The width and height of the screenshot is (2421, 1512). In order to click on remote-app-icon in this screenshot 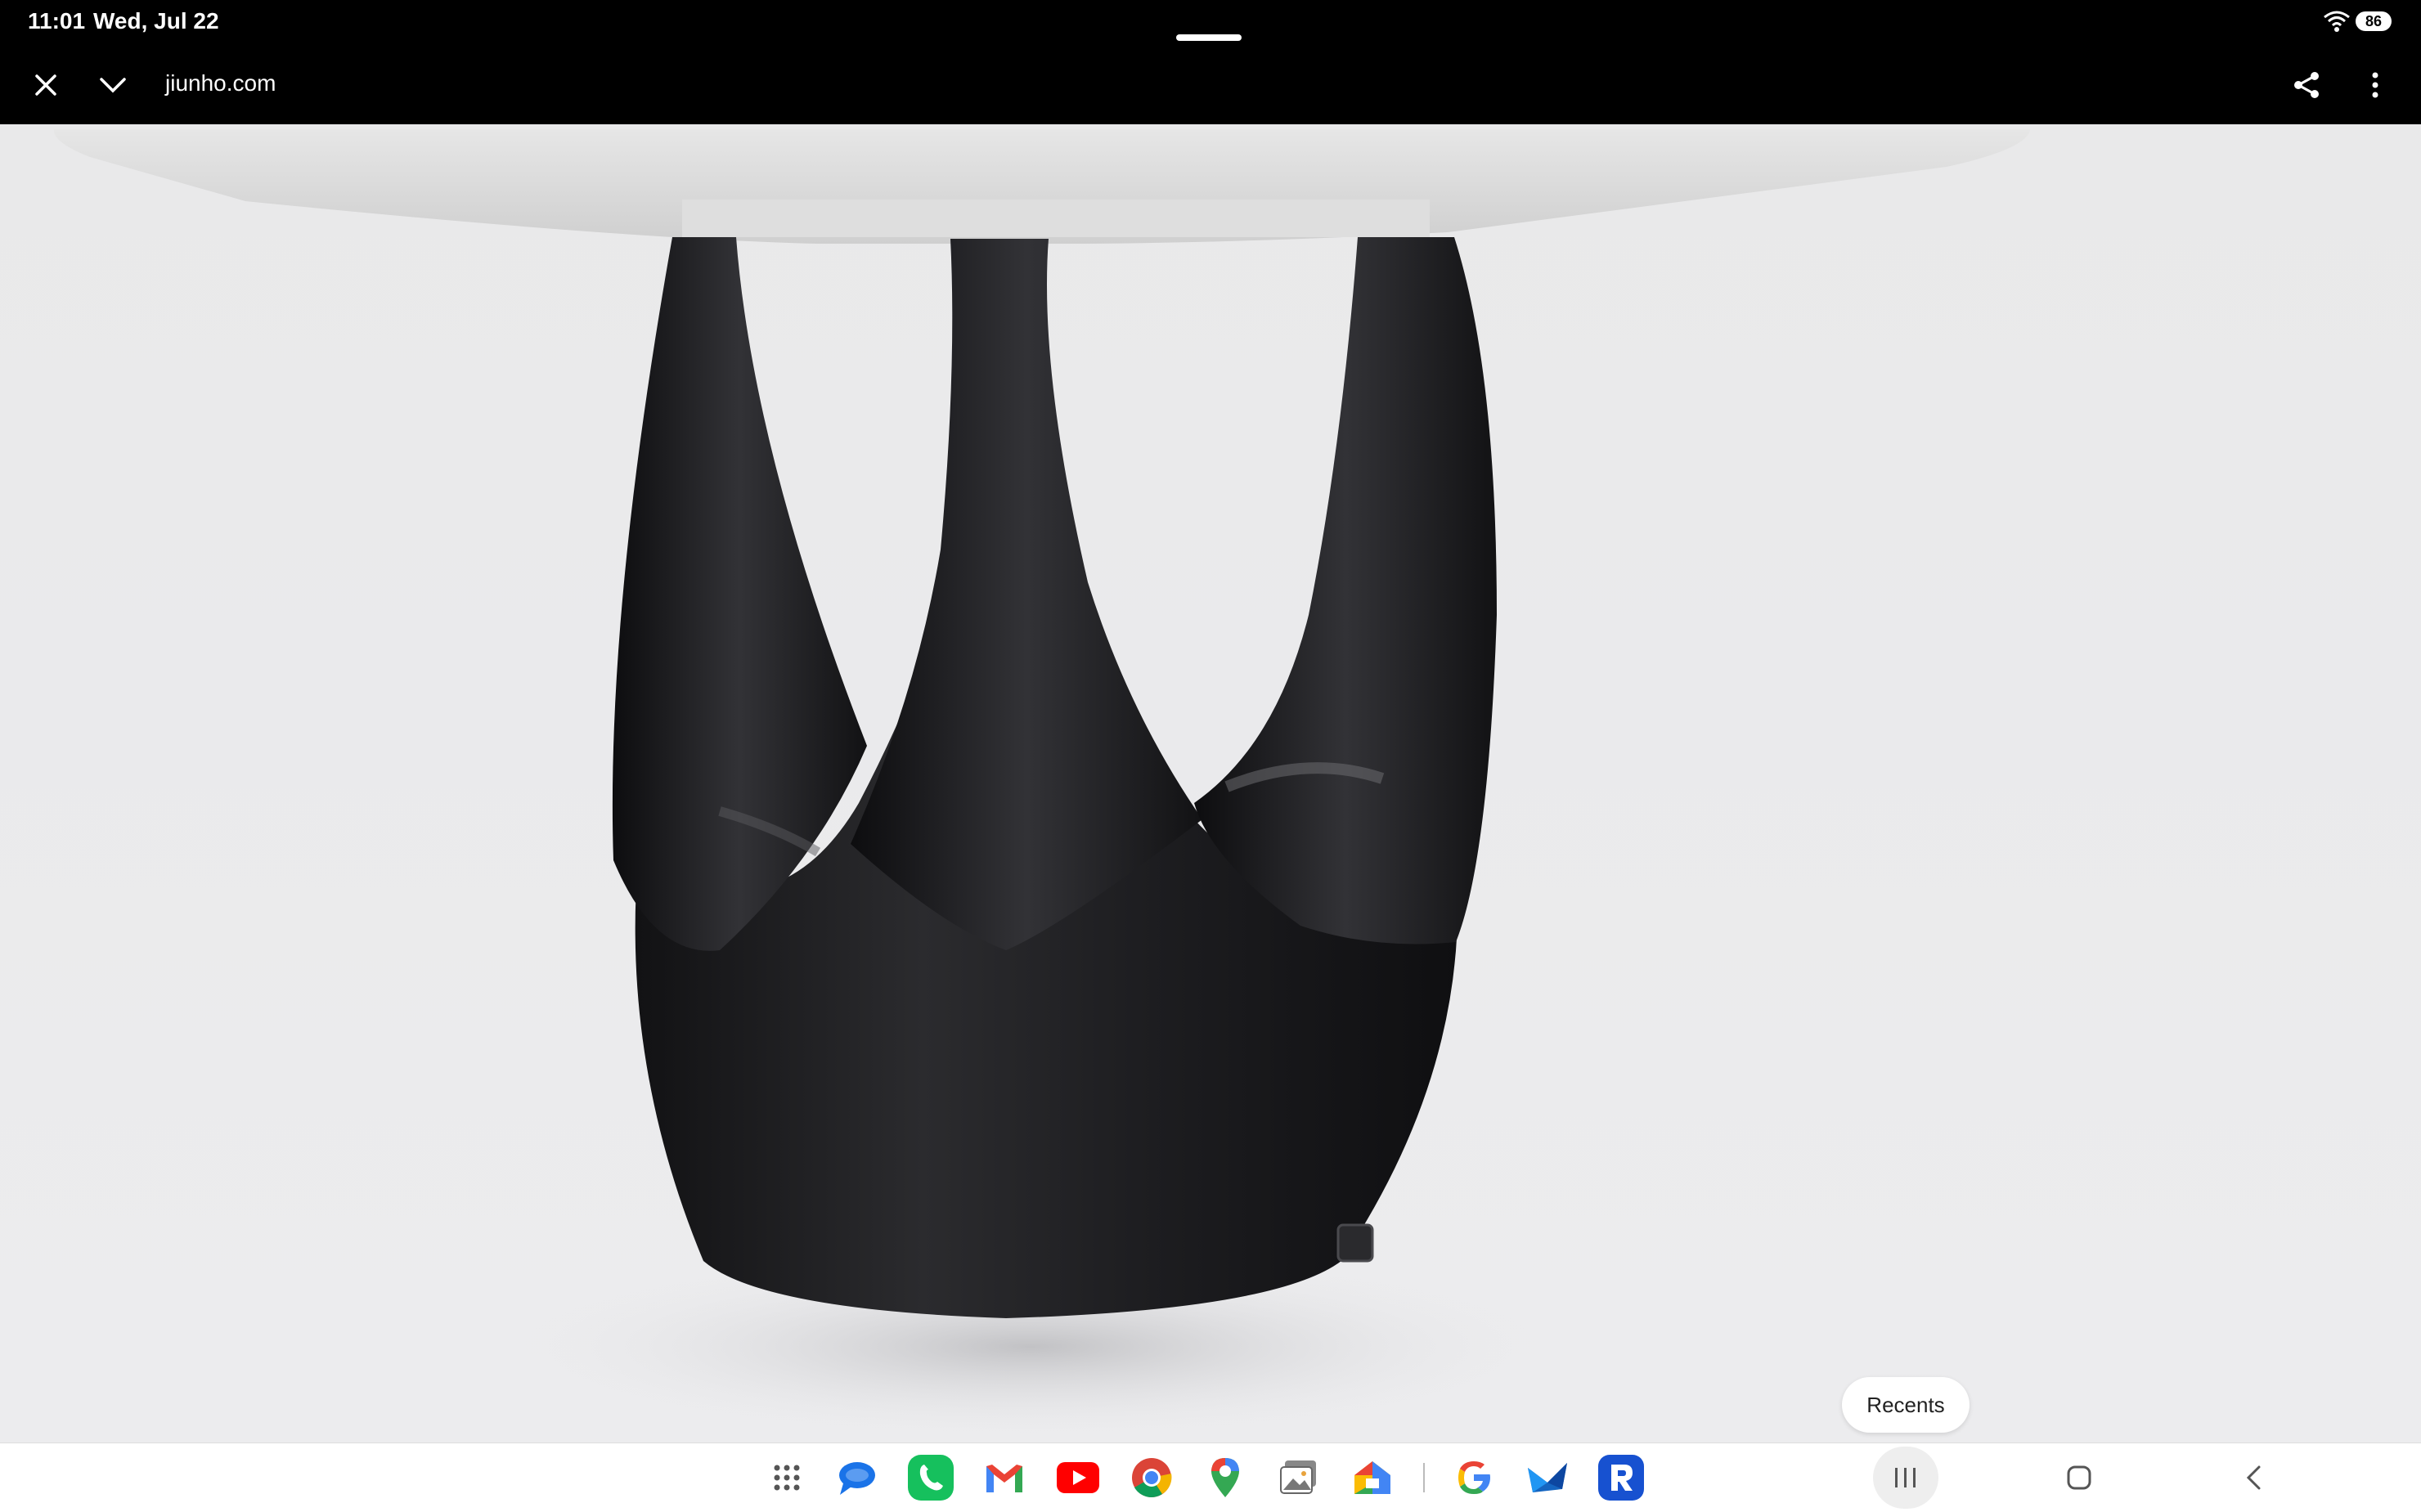, I will do `click(1621, 1478)`.